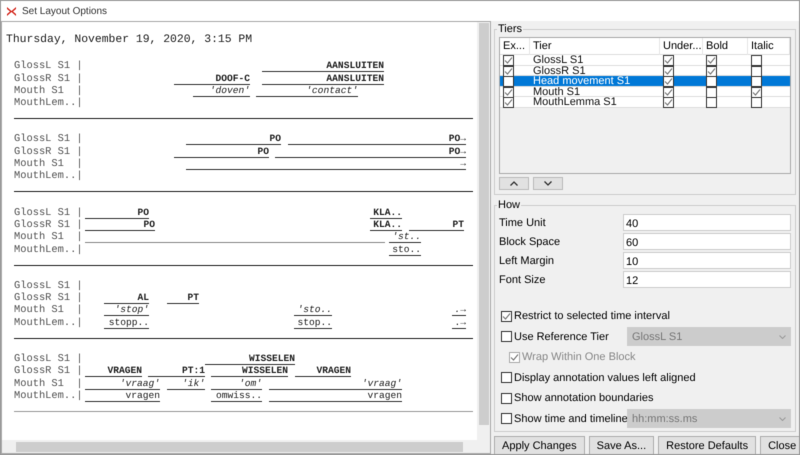  What do you see at coordinates (645, 91) in the screenshot?
I see `tier-row: Mouth S1` at bounding box center [645, 91].